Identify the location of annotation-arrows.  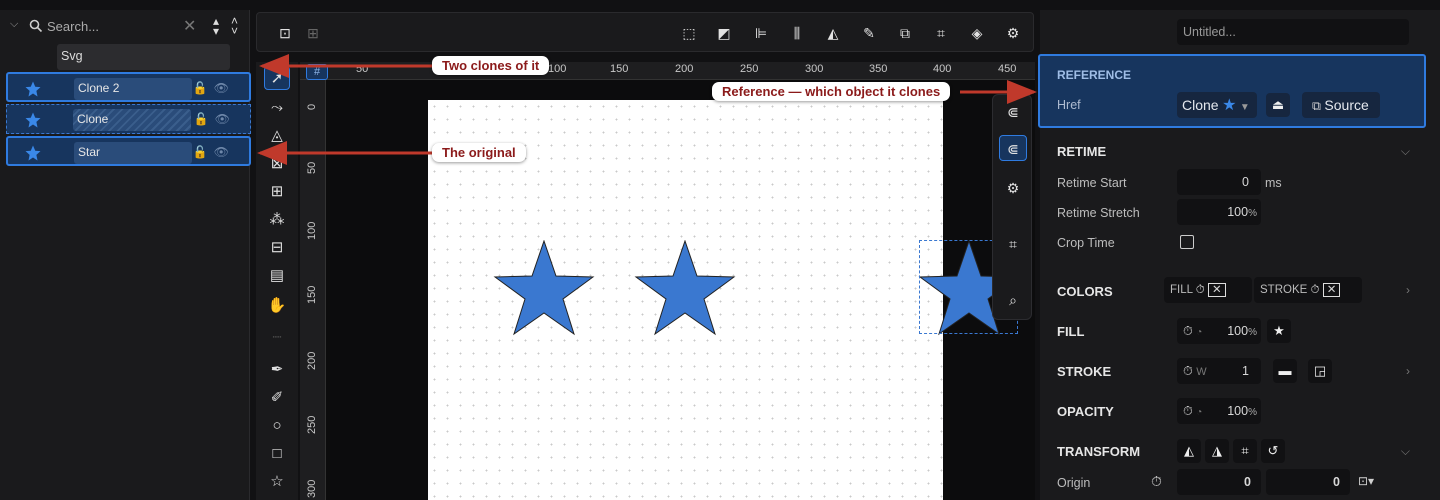
(647, 109).